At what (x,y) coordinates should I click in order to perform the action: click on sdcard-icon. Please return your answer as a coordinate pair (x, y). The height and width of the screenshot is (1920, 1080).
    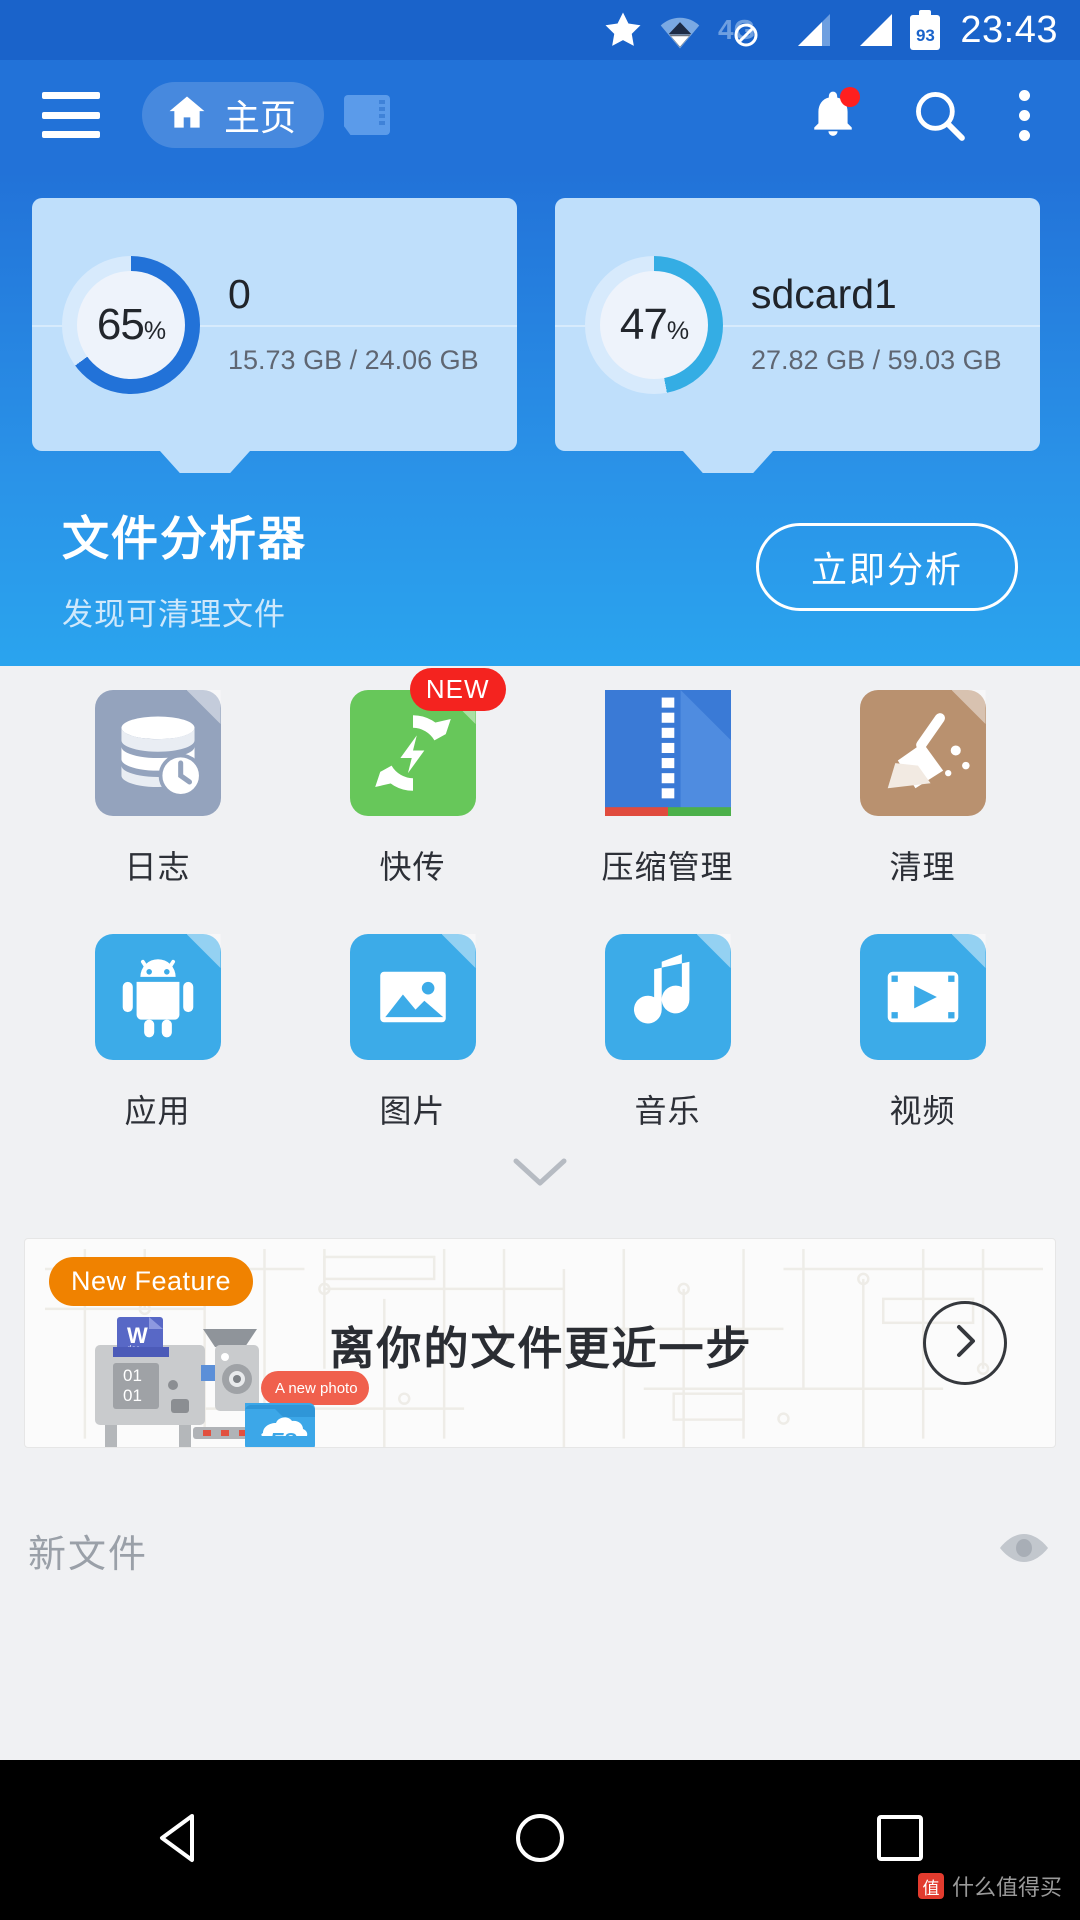
    Looking at the image, I should click on (367, 115).